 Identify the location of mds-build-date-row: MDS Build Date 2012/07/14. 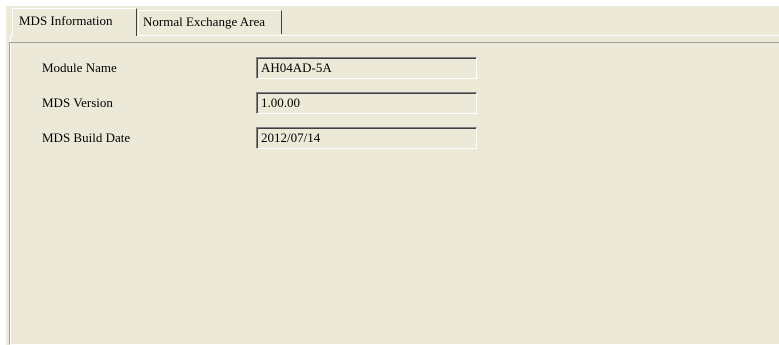
(390, 138).